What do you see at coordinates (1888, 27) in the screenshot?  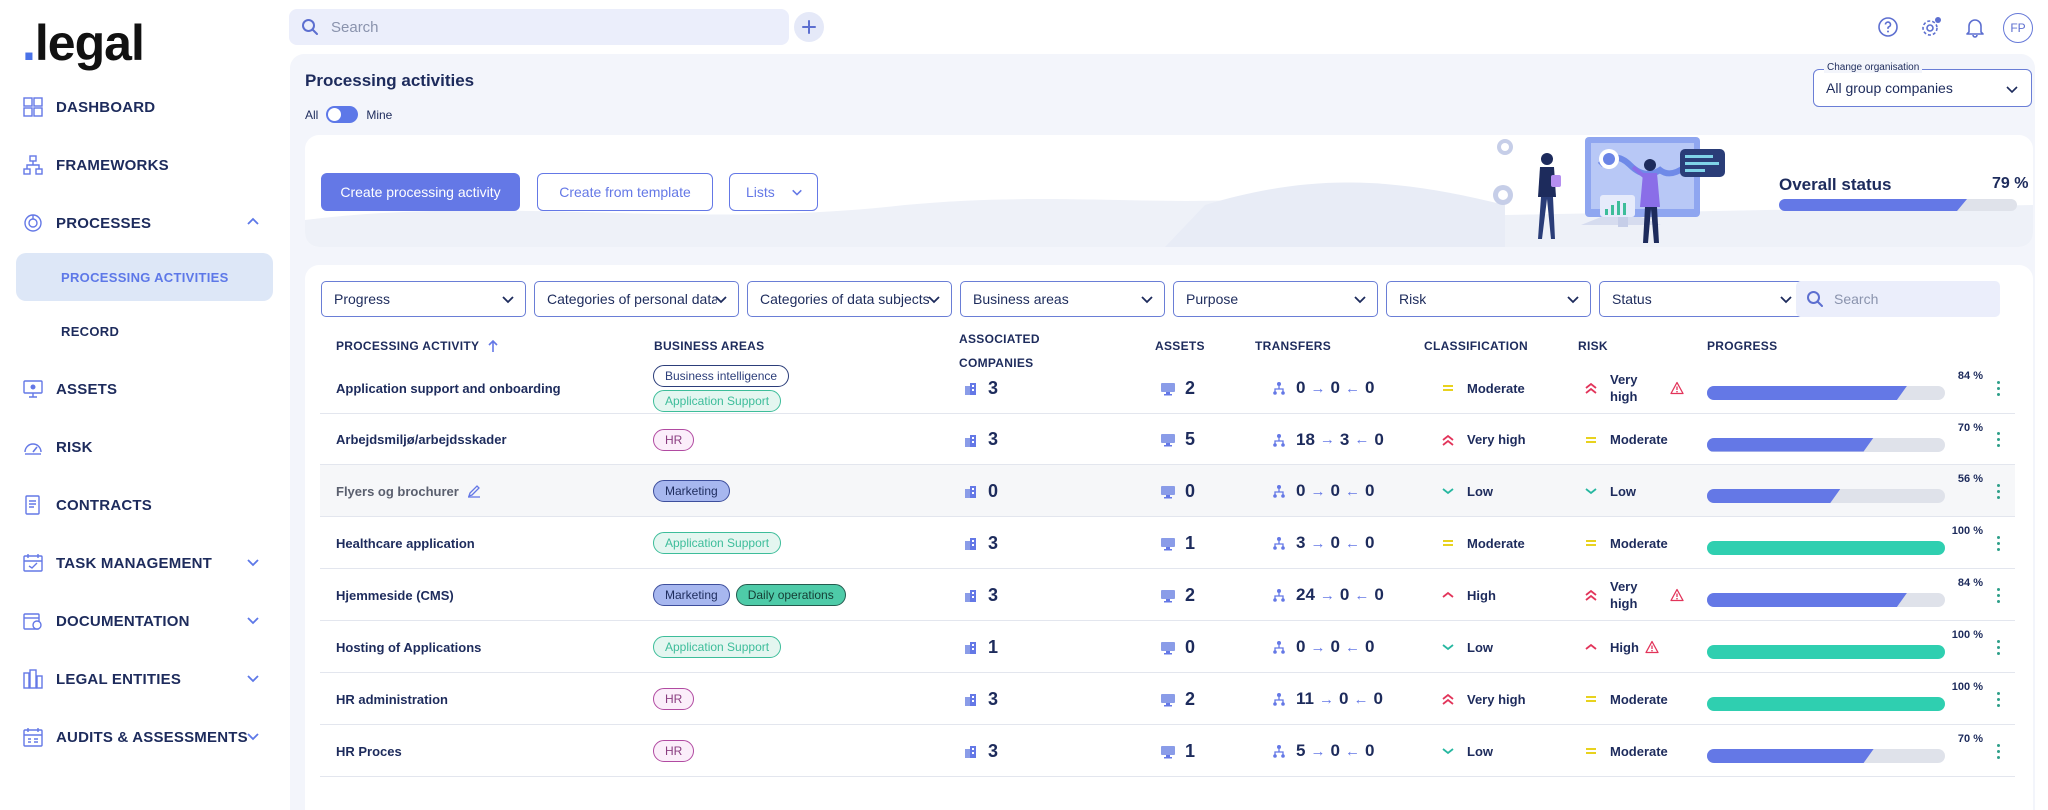 I see `help-icon` at bounding box center [1888, 27].